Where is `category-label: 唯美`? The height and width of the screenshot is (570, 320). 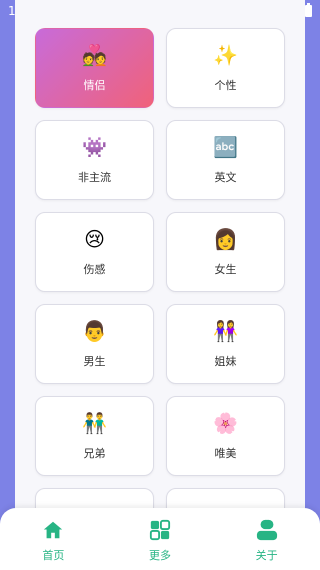
category-label: 唯美 is located at coordinates (225, 453).